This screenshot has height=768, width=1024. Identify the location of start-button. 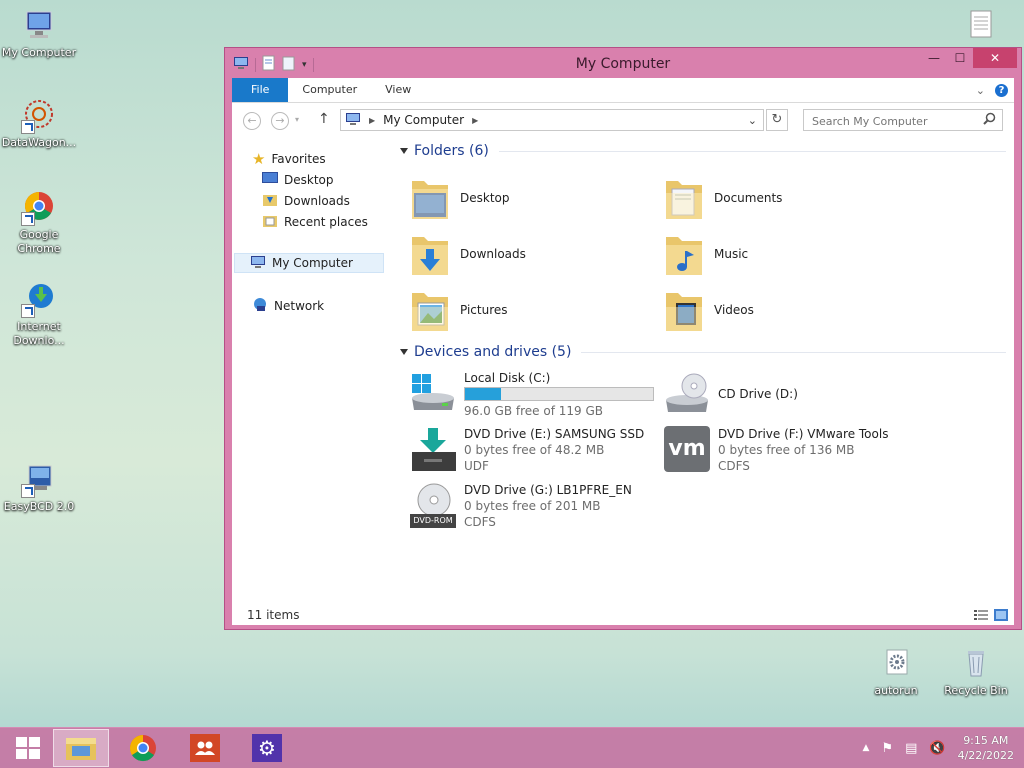
(28, 748).